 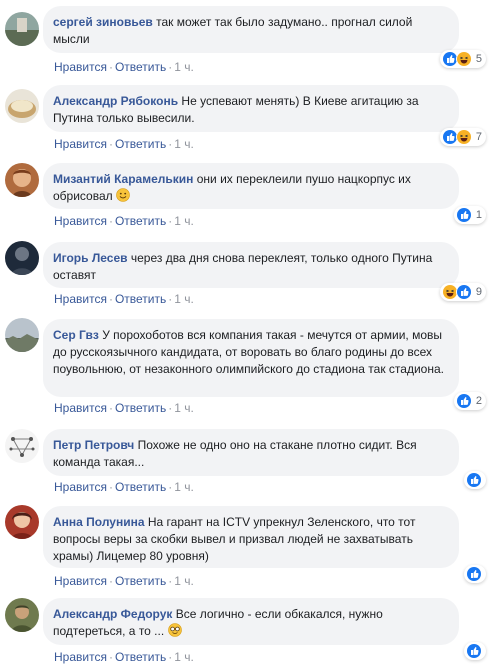 I want to click on comment-author: Сер Гвз, so click(x=76, y=335).